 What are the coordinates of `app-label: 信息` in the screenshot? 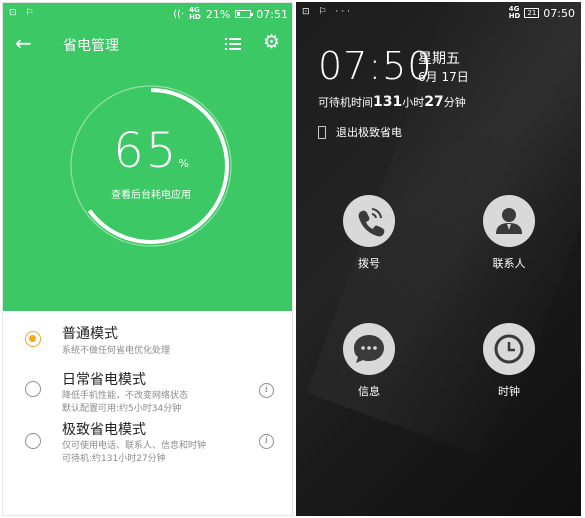 It's located at (369, 391).